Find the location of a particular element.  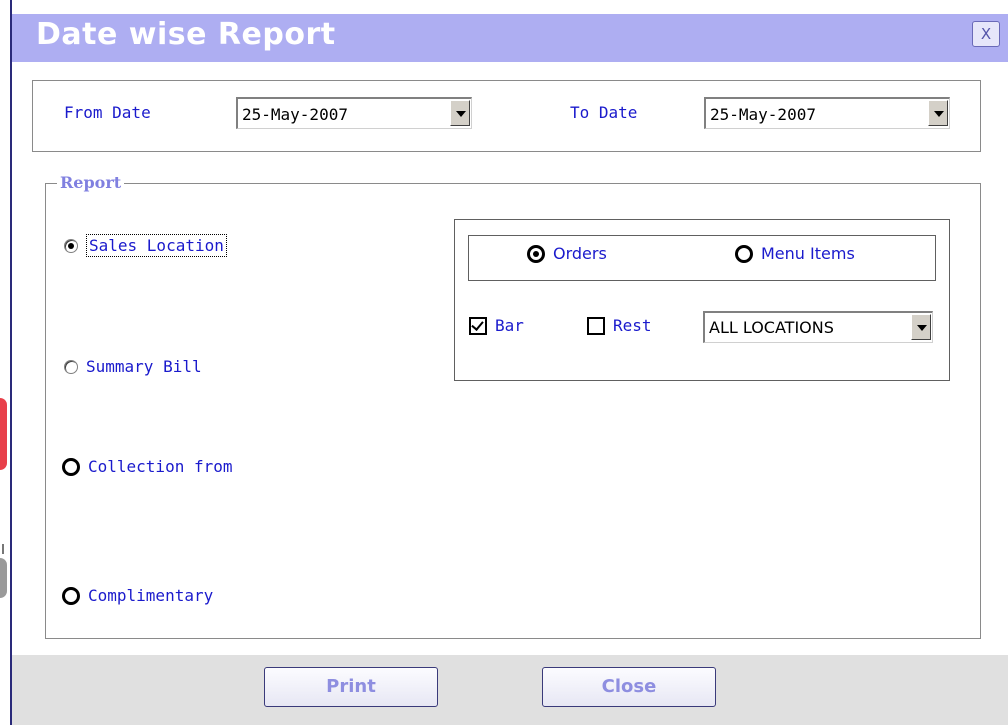

radio-sales-location: Sales Location is located at coordinates (145, 245).